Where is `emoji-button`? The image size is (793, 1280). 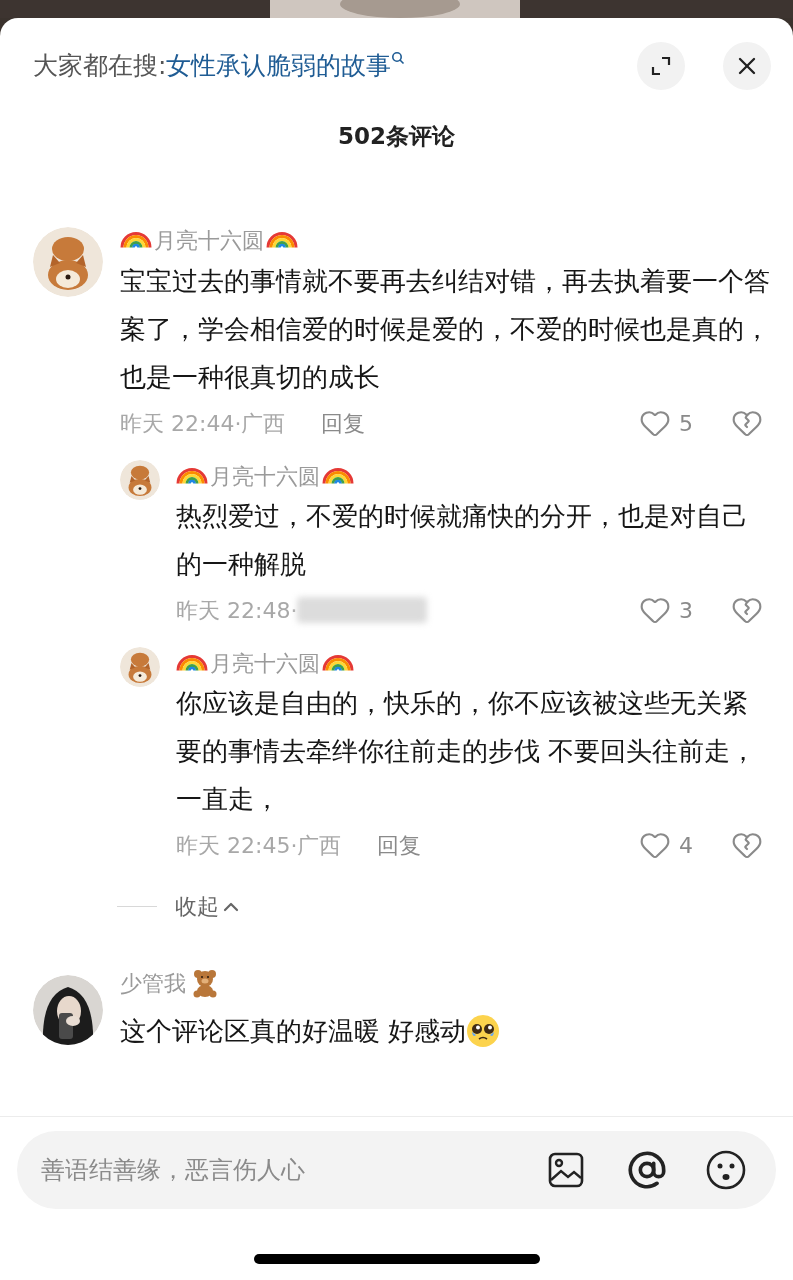
emoji-button is located at coordinates (726, 1170).